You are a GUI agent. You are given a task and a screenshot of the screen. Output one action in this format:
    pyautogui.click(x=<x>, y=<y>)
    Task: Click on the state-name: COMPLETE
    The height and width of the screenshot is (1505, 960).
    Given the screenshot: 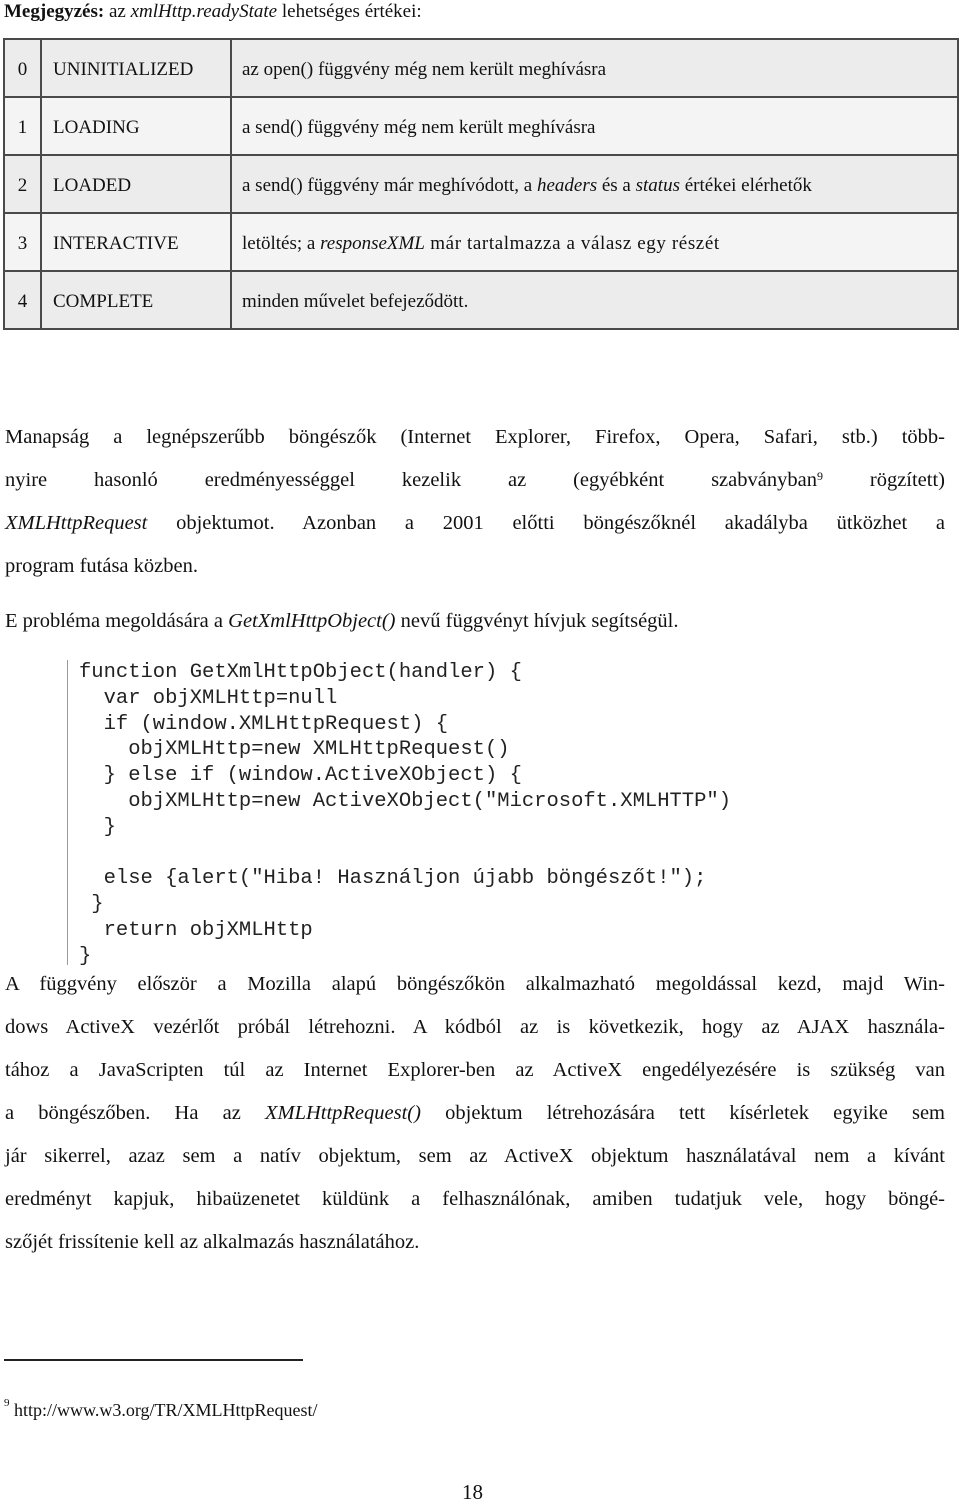 What is the action you would take?
    pyautogui.click(x=136, y=300)
    